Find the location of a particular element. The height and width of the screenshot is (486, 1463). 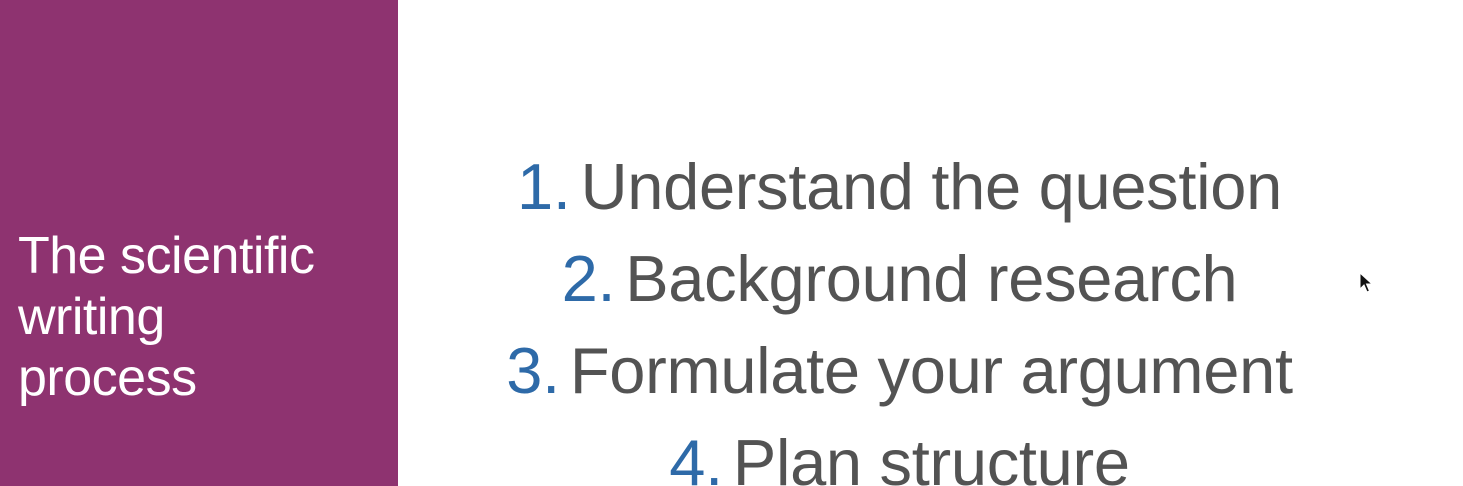

slide-title: The scientific writing process is located at coordinates (198, 317).